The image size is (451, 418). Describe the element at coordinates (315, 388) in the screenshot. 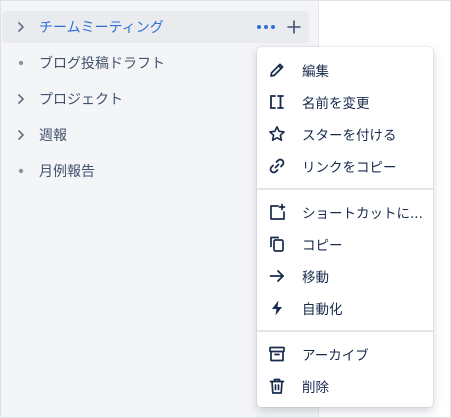

I see `menu-item-label: 削除` at that location.